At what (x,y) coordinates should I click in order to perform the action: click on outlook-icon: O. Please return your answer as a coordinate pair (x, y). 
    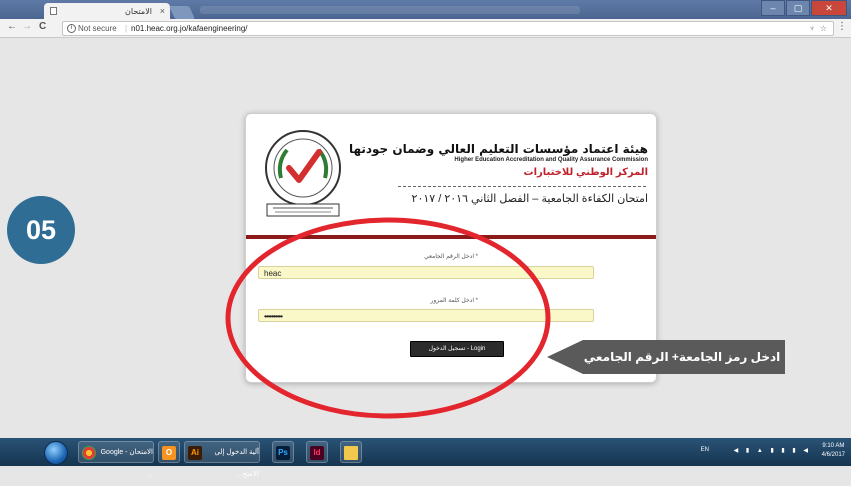
    Looking at the image, I should click on (169, 453).